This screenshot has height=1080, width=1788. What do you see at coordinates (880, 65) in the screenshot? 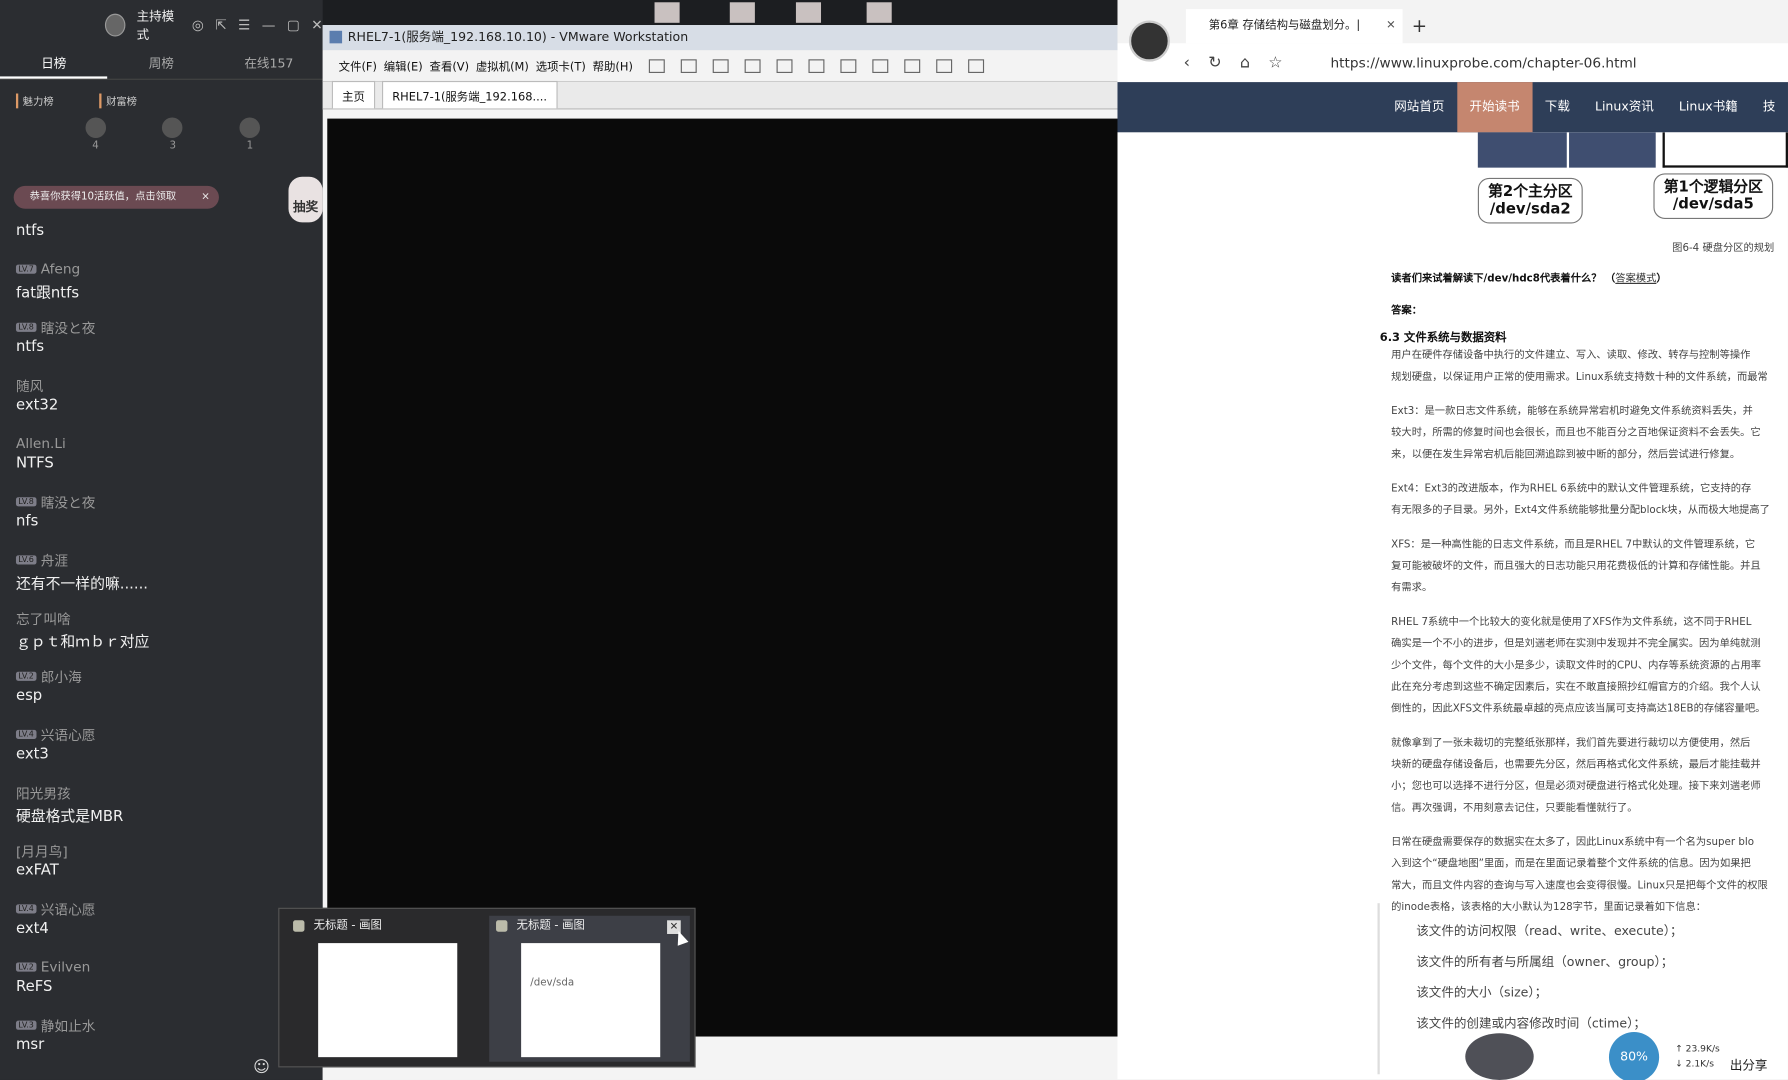
I see `fullscreen-icon` at bounding box center [880, 65].